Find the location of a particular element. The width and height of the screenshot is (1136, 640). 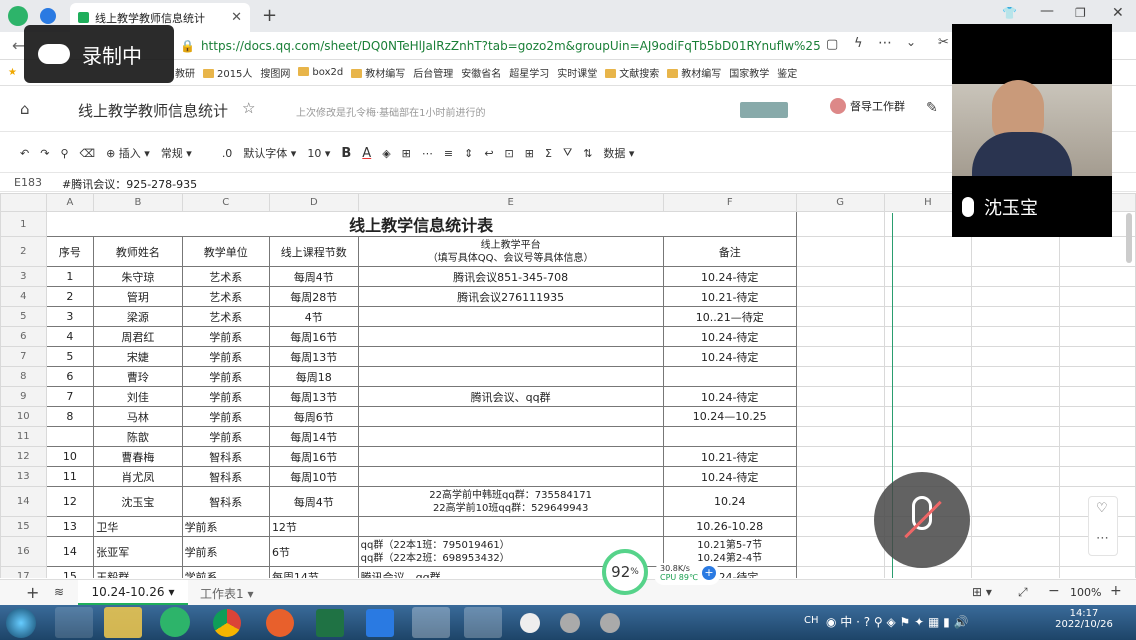

taskbar-app-chrome is located at coordinates (227, 623).